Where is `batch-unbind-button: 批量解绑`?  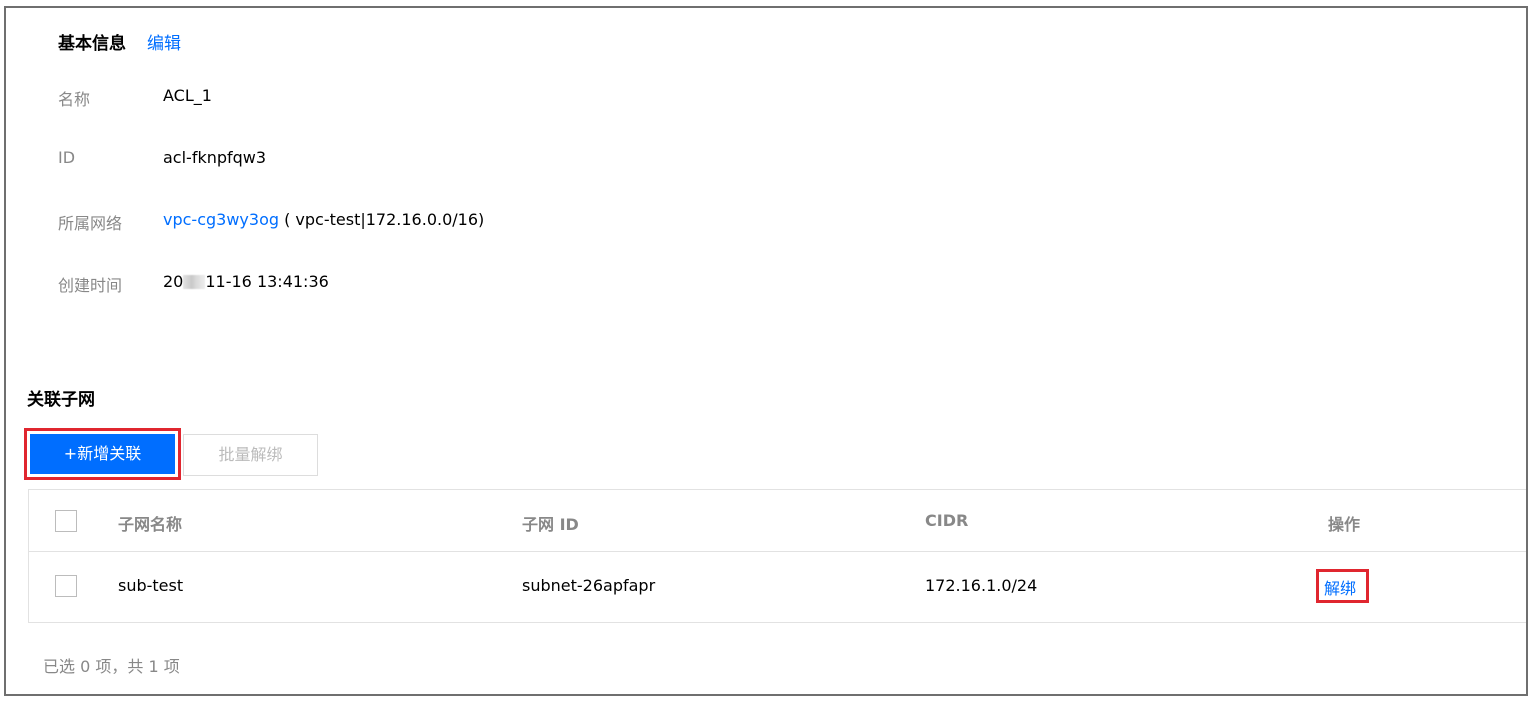
batch-unbind-button: 批量解绑 is located at coordinates (250, 455).